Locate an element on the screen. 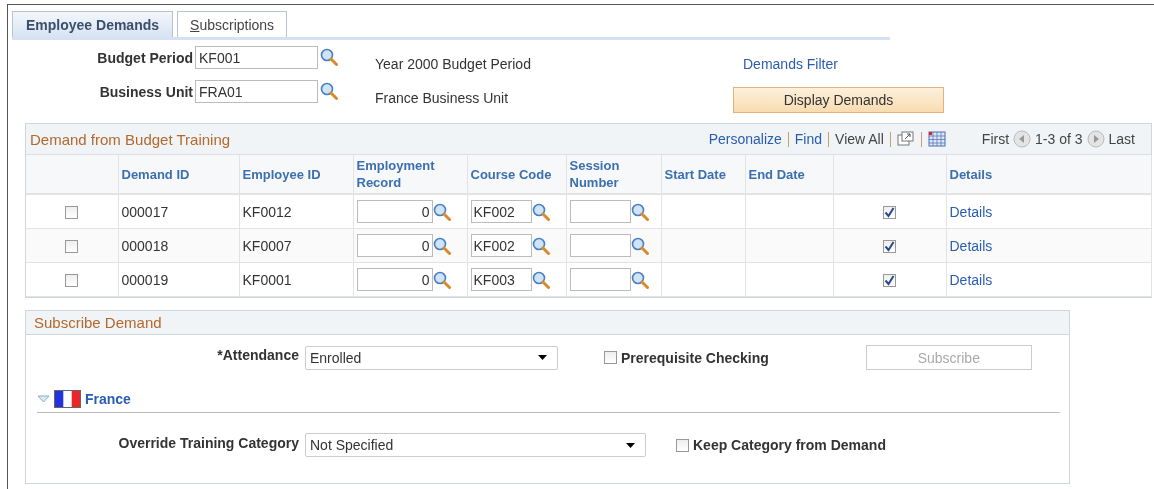  input-field: KF003 is located at coordinates (501, 279).